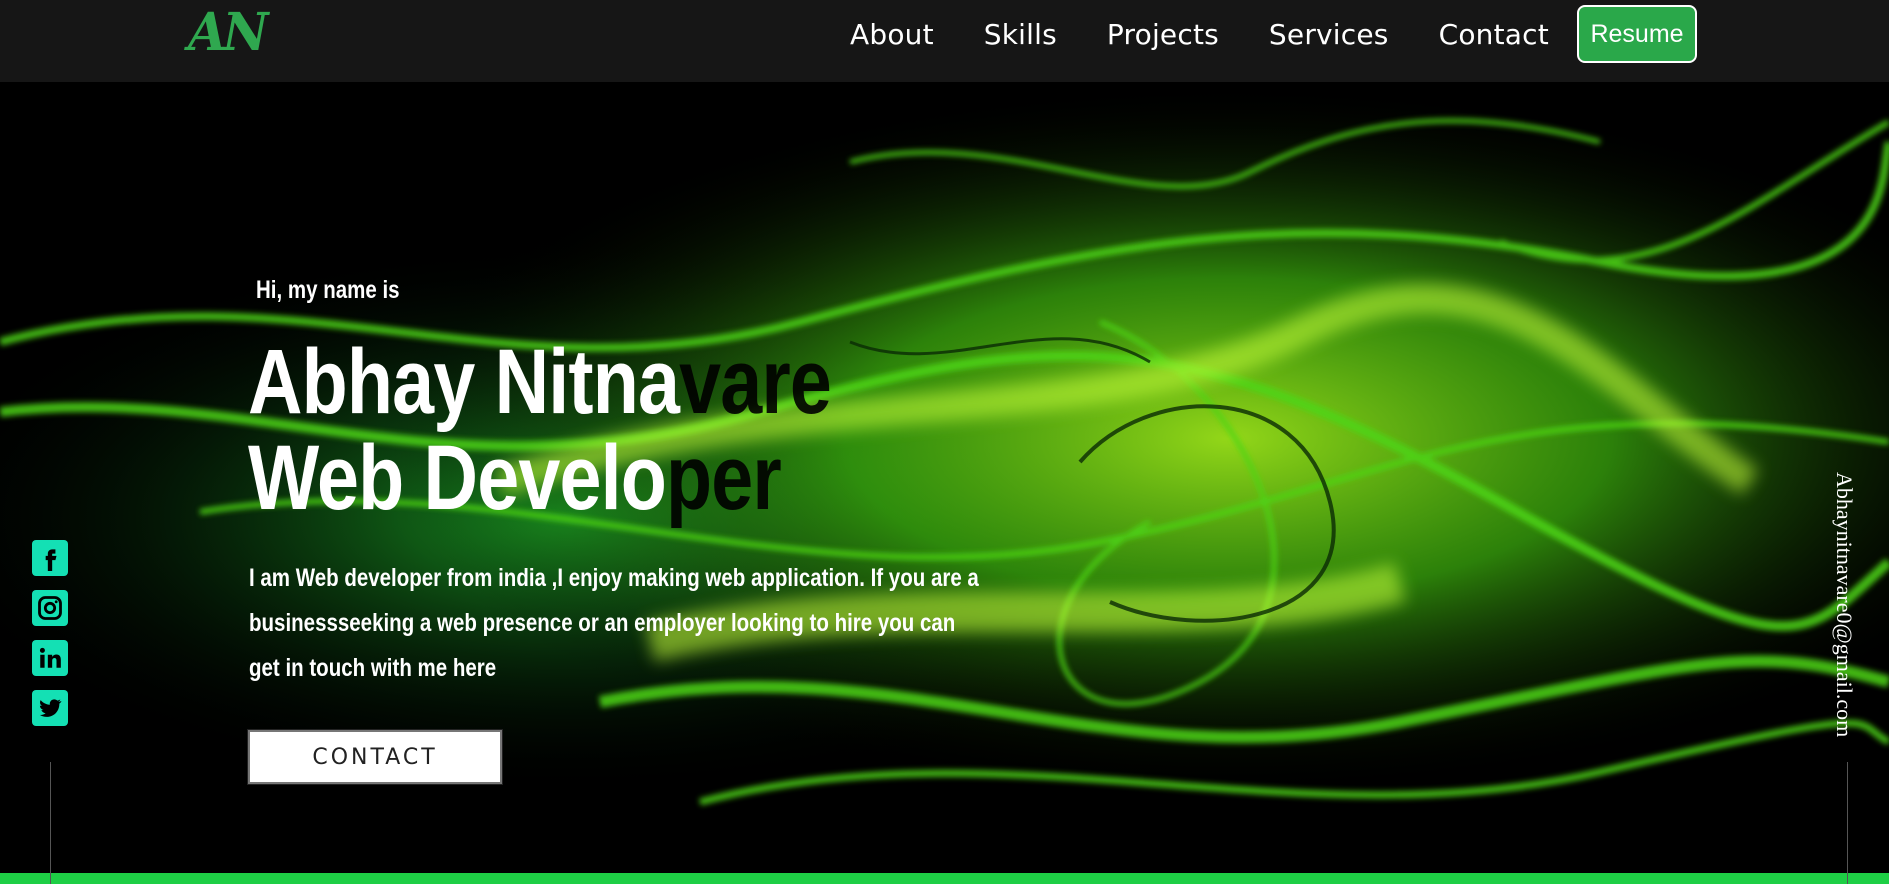 This screenshot has height=884, width=1889. Describe the element at coordinates (1847, 823) in the screenshot. I see `email-divider-line` at that location.